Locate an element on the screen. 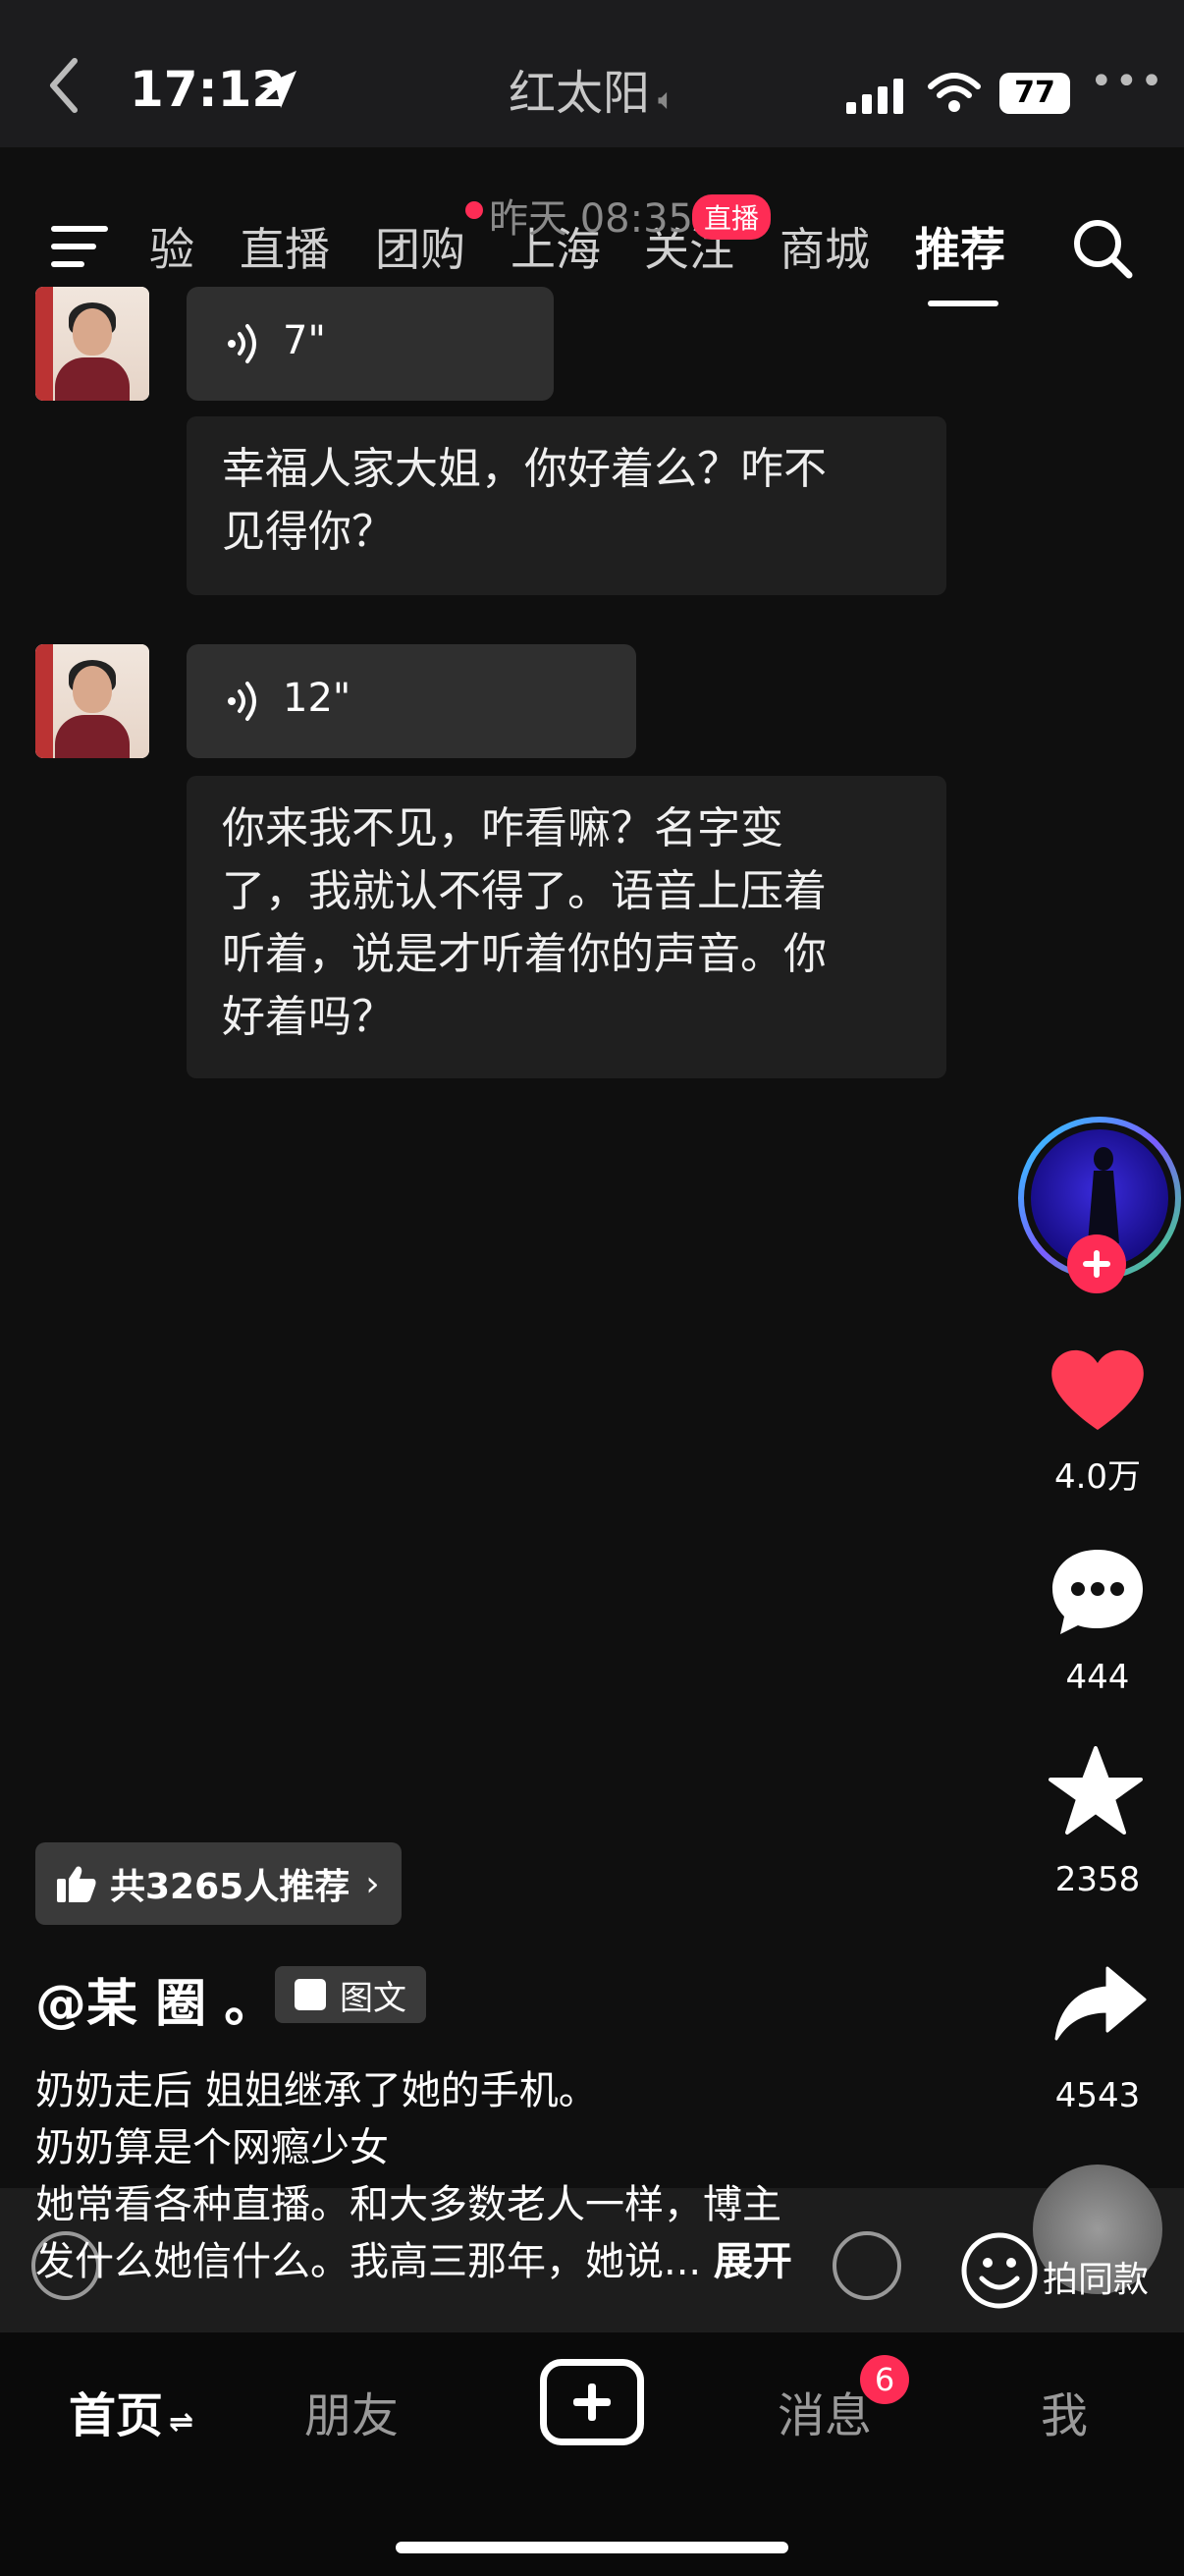 The height and width of the screenshot is (2576, 1184). search-icon is located at coordinates (1102, 248).